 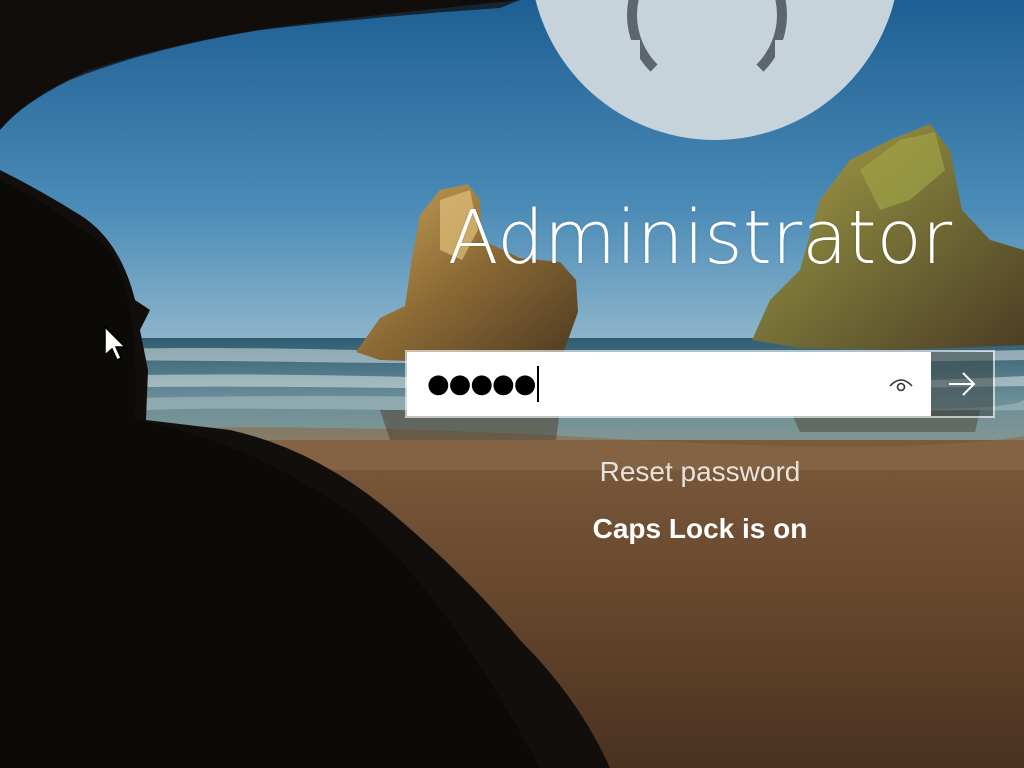 I want to click on submit-button, so click(x=962, y=384).